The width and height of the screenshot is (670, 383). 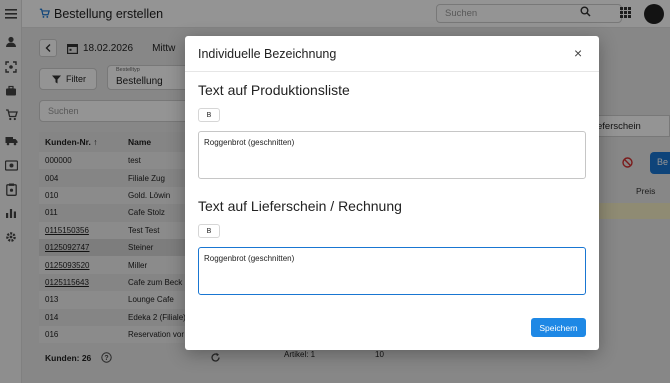 What do you see at coordinates (209, 115) in the screenshot?
I see `bold-button-production: B` at bounding box center [209, 115].